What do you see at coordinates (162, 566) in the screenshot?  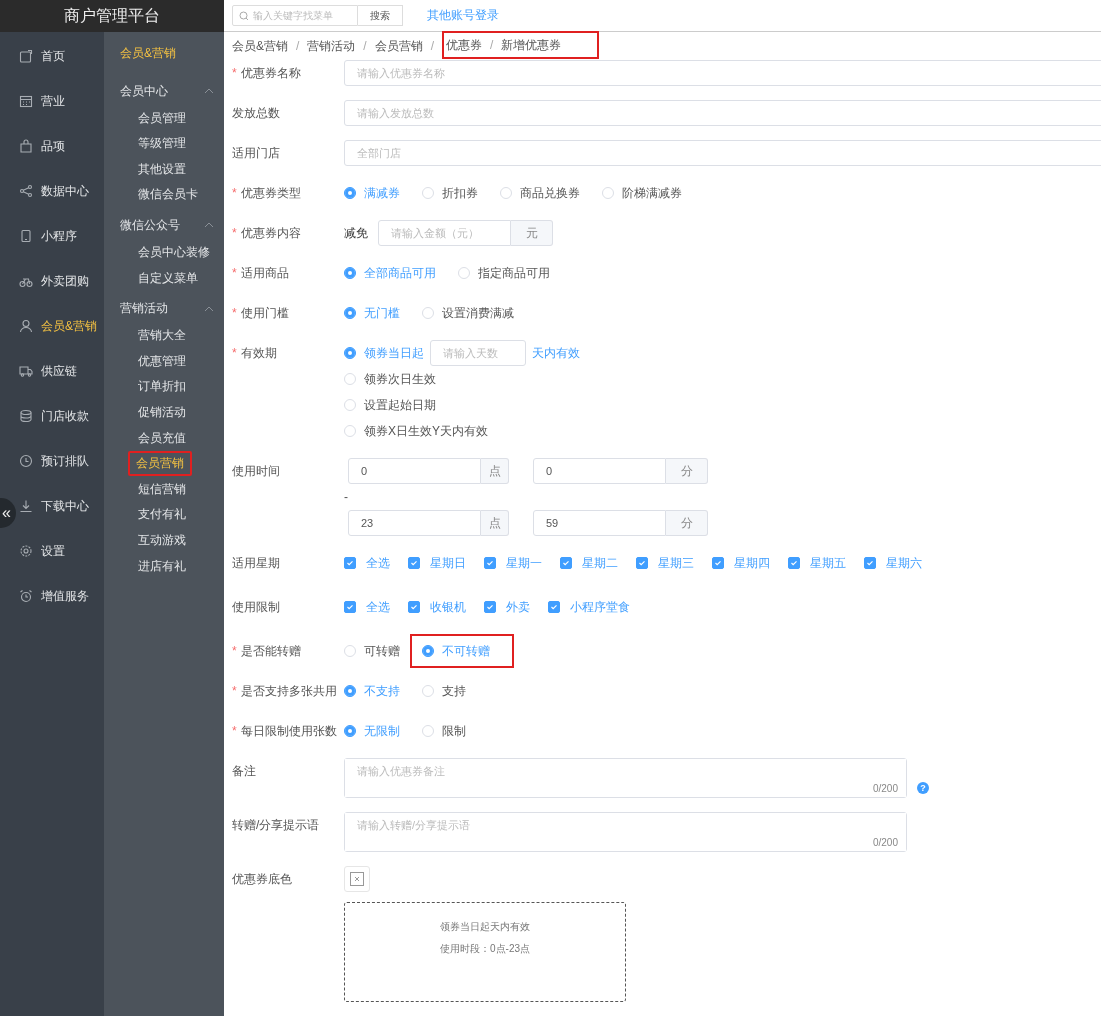 I see `subnav-item: 进店有礼` at bounding box center [162, 566].